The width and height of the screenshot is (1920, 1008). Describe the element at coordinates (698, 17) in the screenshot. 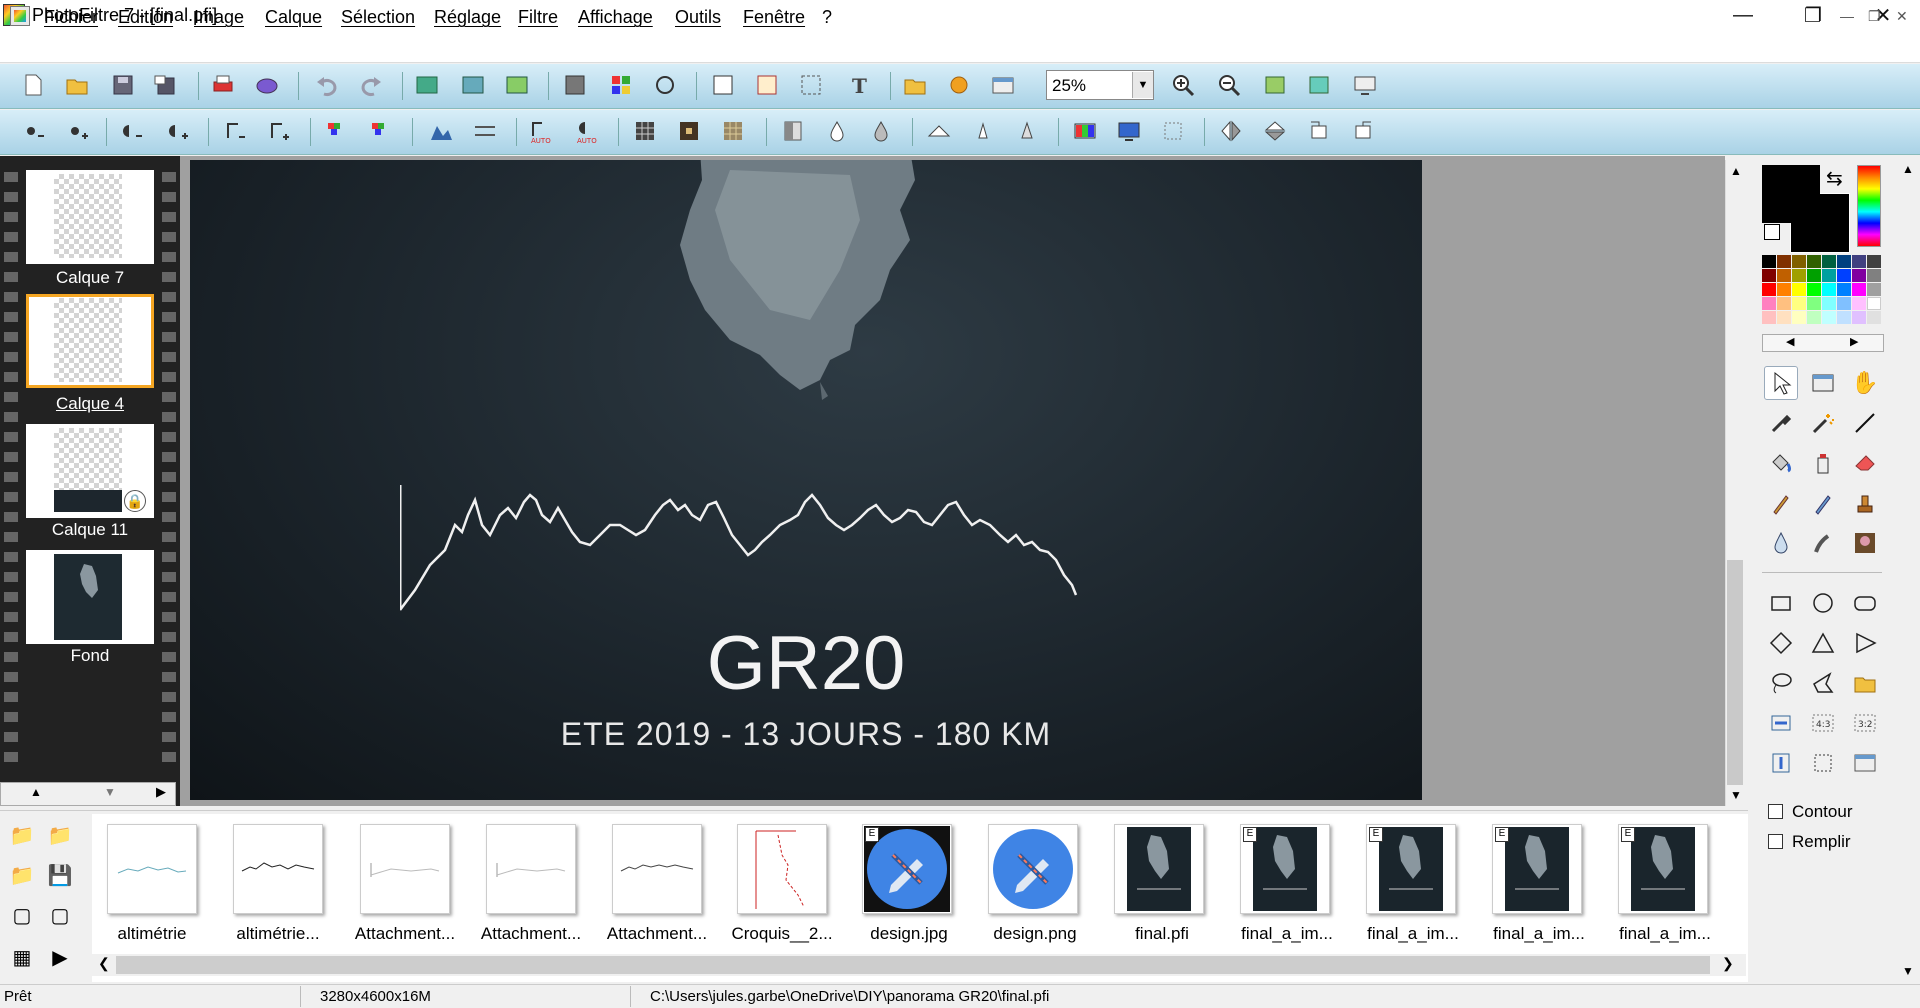

I see `menu-outils: Outils` at that location.